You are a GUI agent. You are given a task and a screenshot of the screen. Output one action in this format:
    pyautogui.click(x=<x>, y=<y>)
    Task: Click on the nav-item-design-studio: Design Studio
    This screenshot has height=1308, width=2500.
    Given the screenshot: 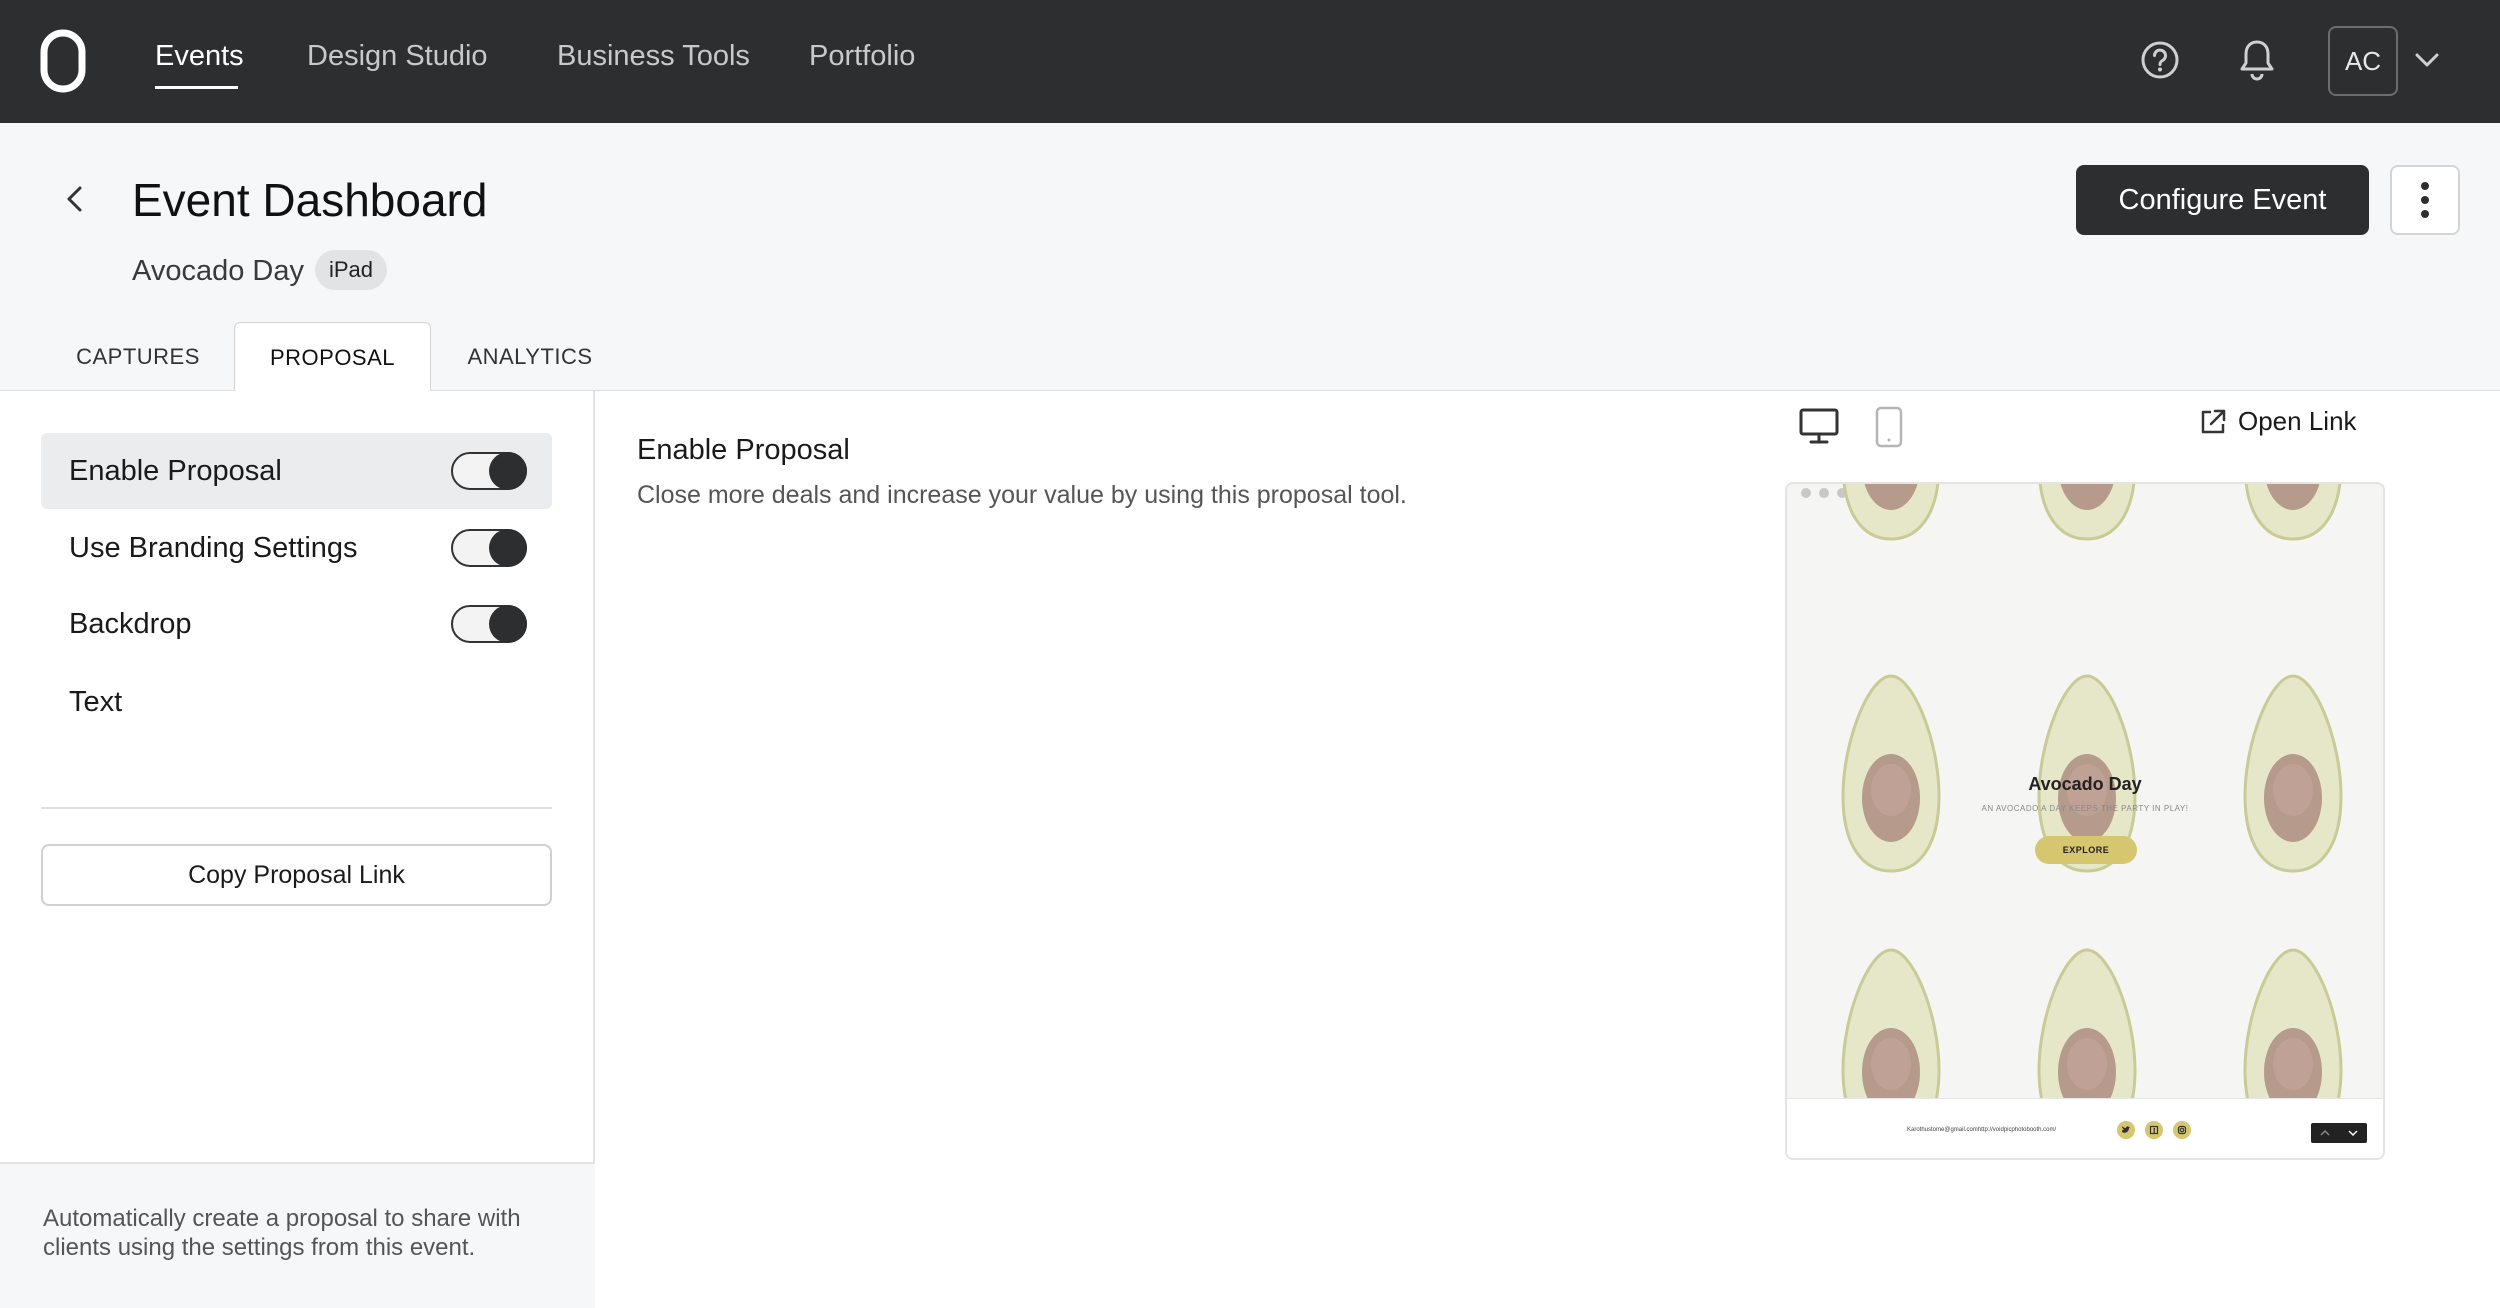 What is the action you would take?
    pyautogui.click(x=397, y=56)
    